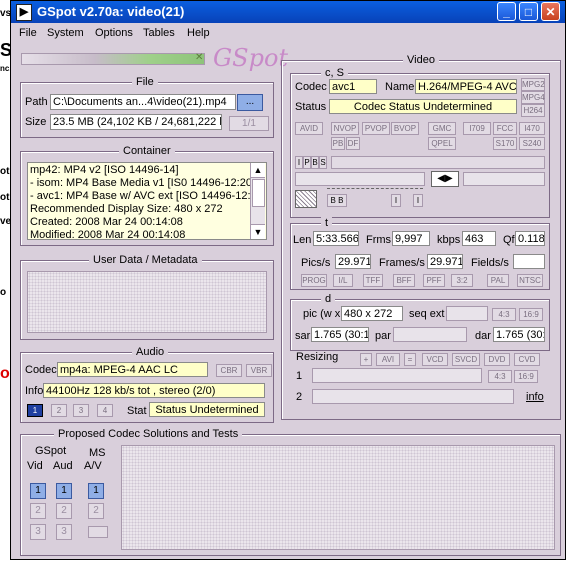 The width and height of the screenshot is (572, 562). What do you see at coordinates (81, 410) in the screenshot?
I see `audio-track-3: 3` at bounding box center [81, 410].